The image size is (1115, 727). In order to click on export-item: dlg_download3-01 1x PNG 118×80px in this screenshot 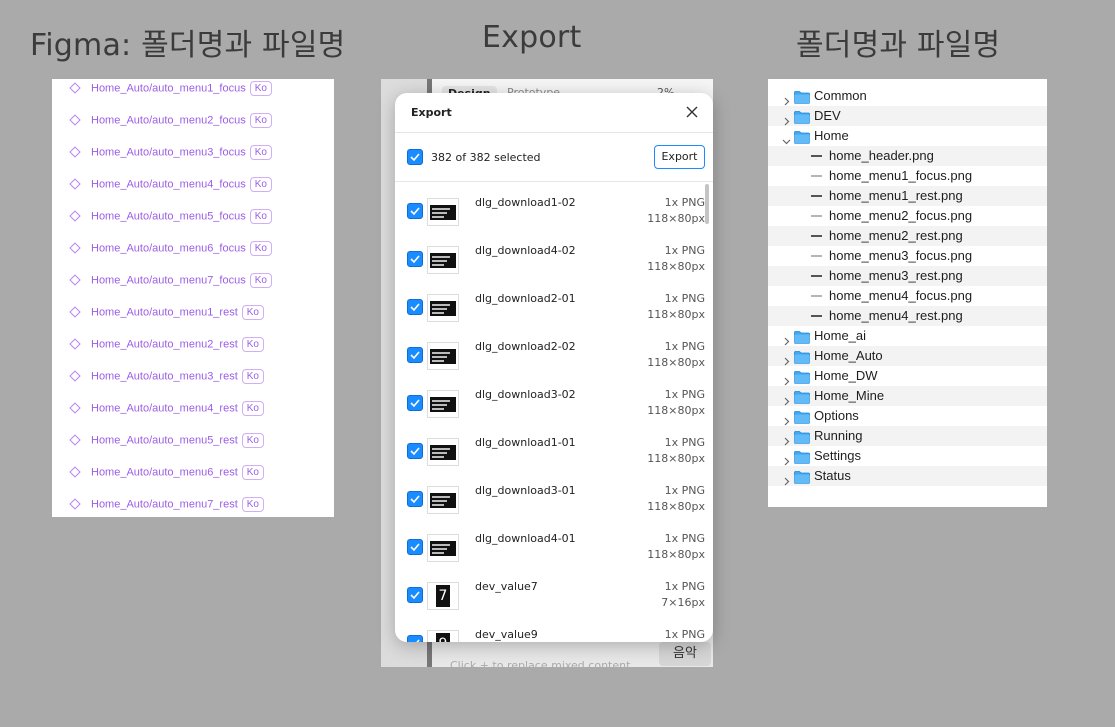, I will do `click(554, 500)`.